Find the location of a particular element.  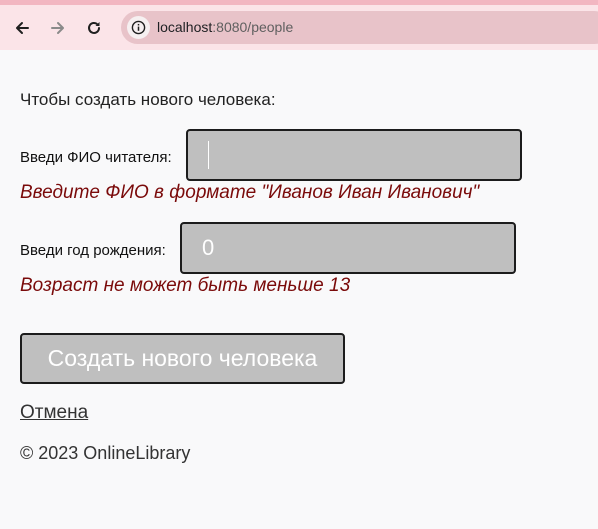

url-text: localhost:8080/people is located at coordinates (225, 27).